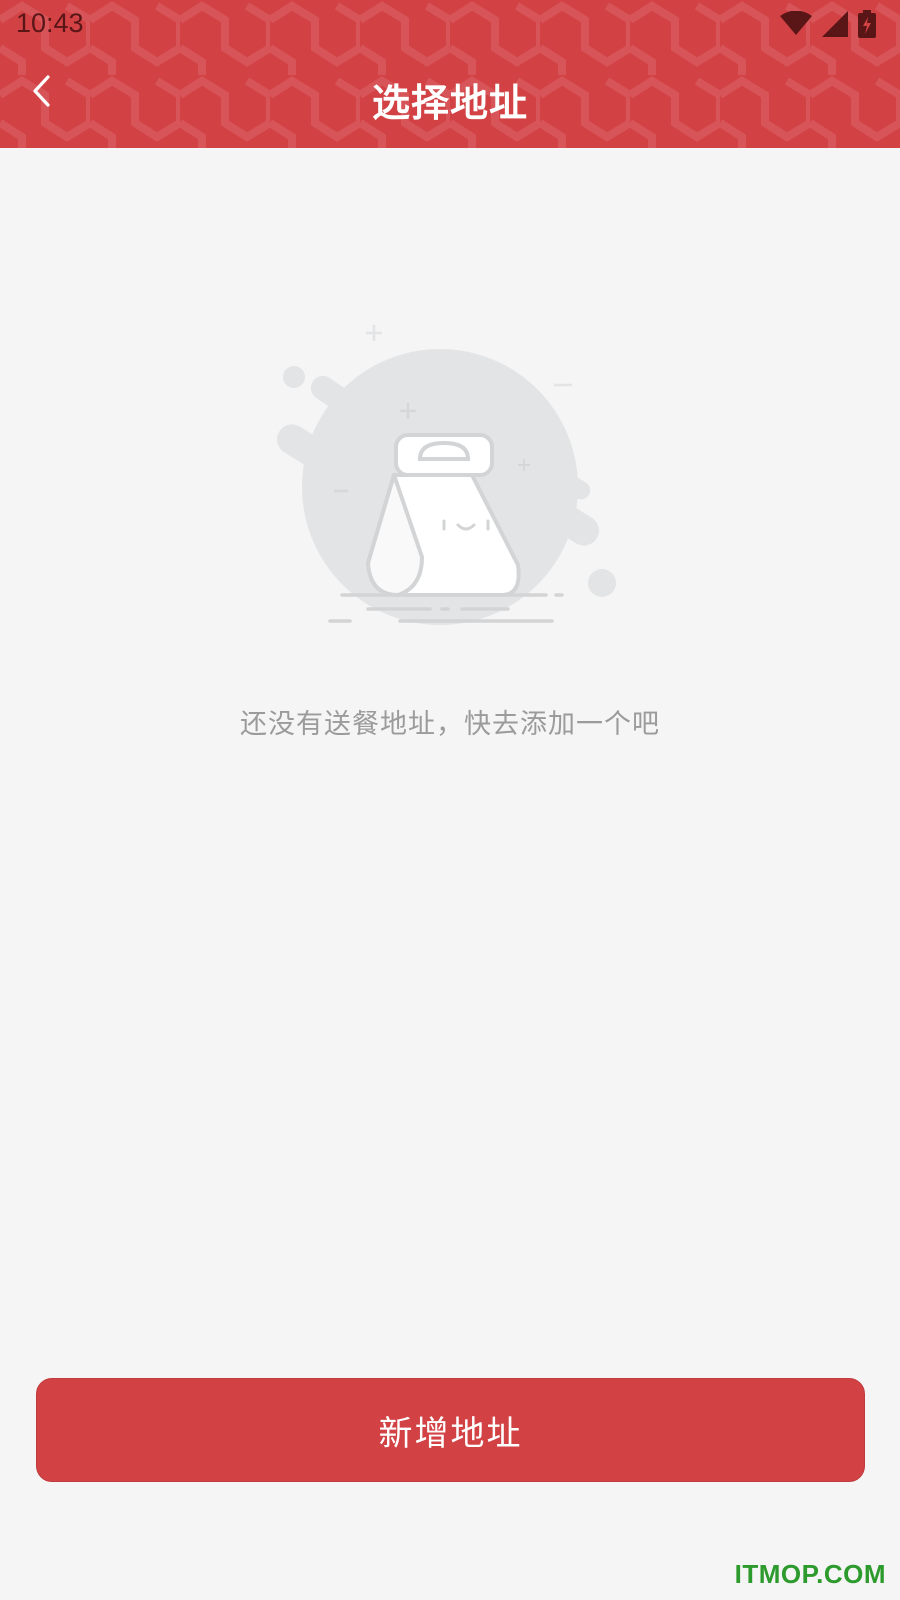  Describe the element at coordinates (446, 475) in the screenshot. I see `empty-bag-illustration` at that location.